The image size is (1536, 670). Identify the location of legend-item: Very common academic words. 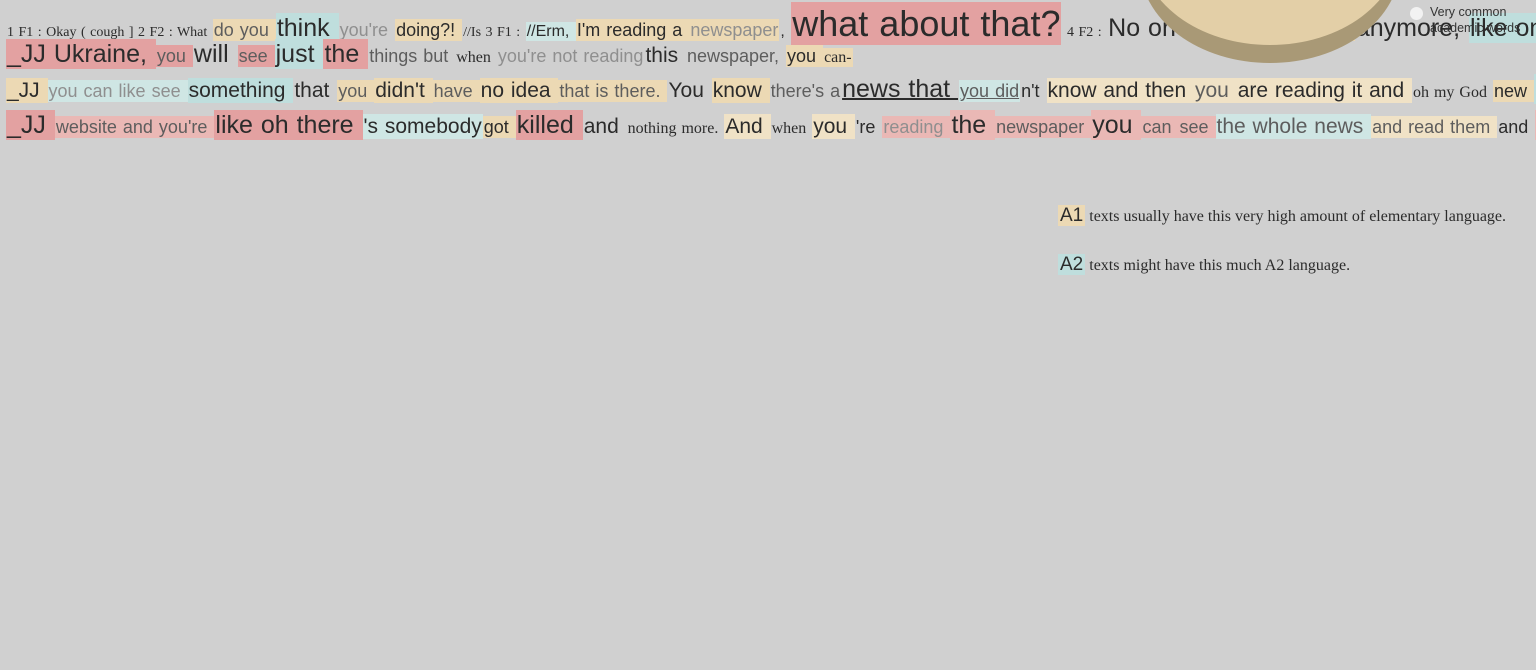
(1473, 20).